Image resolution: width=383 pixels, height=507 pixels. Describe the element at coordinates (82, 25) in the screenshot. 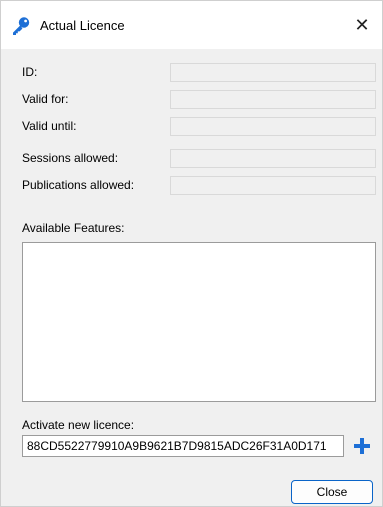

I see `window-title: Actual Licence` at that location.